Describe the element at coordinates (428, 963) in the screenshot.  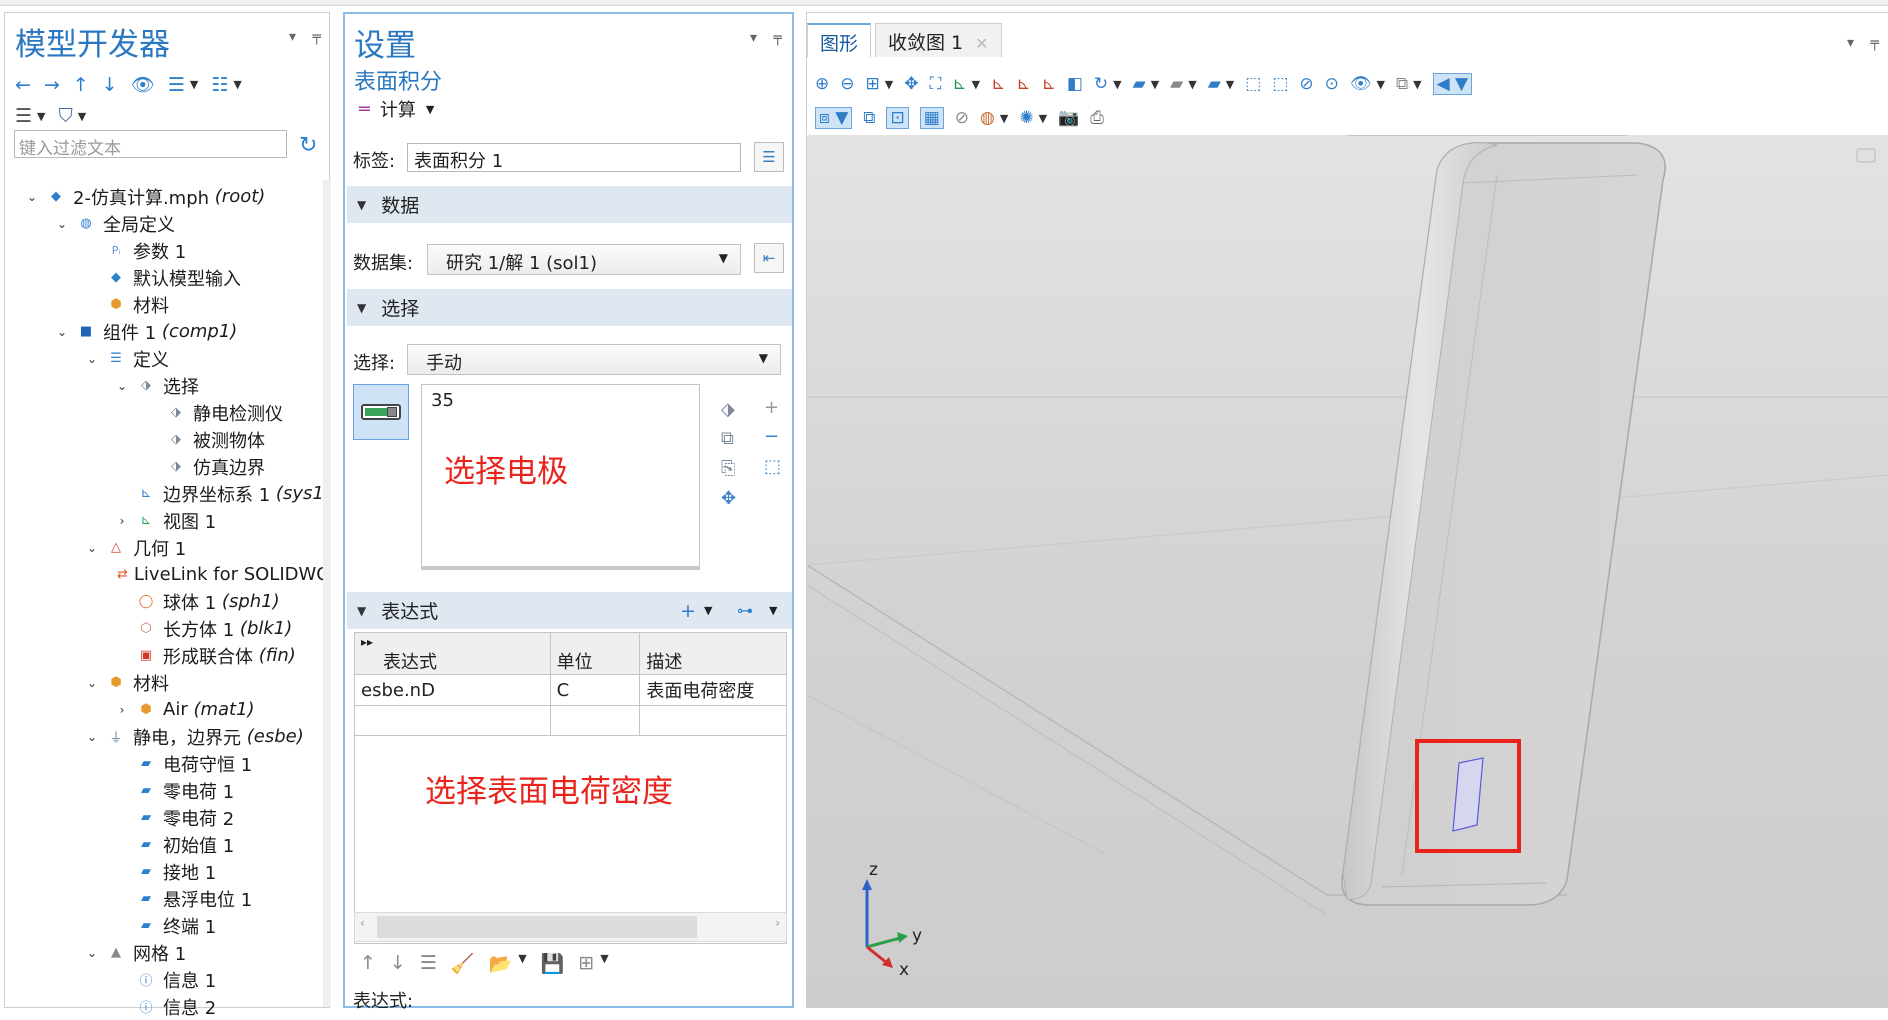
I see `delete-icon: ☰` at that location.